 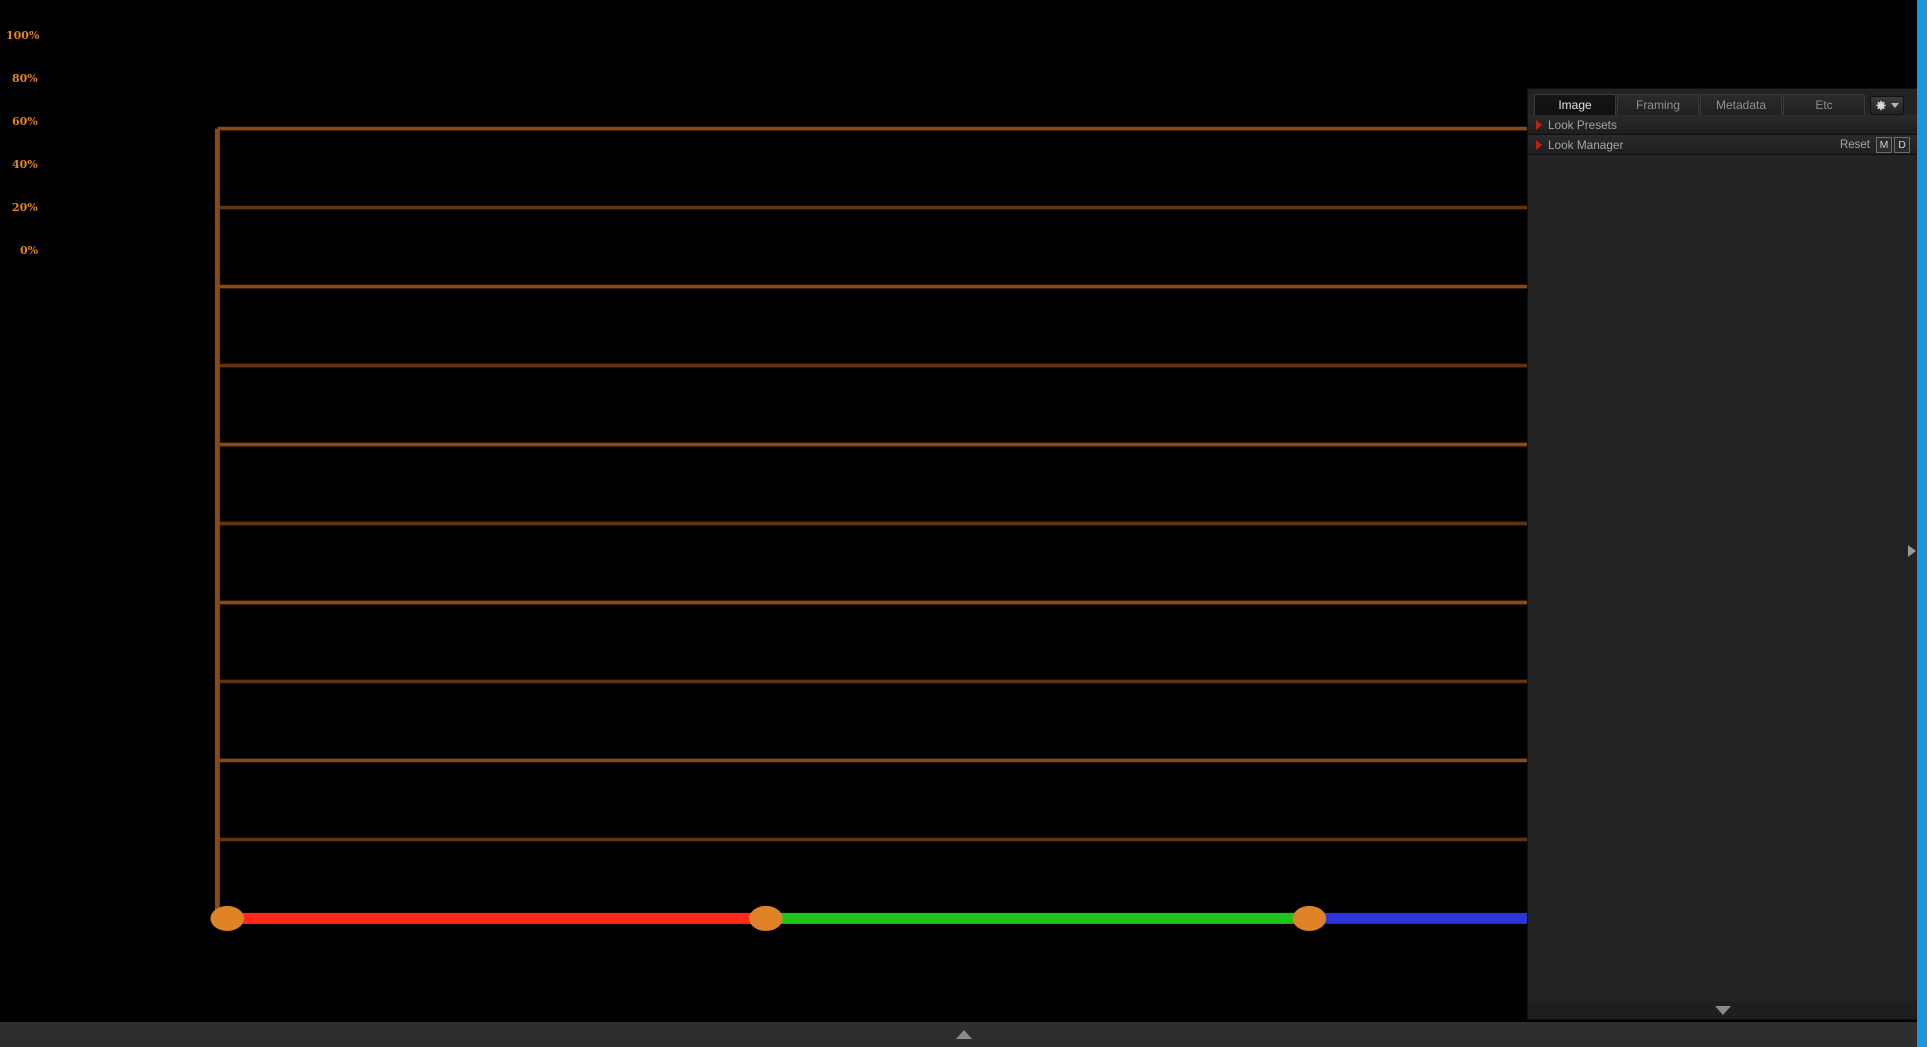 What do you see at coordinates (25, 164) in the screenshot?
I see `scope-ytick-40: 40%` at bounding box center [25, 164].